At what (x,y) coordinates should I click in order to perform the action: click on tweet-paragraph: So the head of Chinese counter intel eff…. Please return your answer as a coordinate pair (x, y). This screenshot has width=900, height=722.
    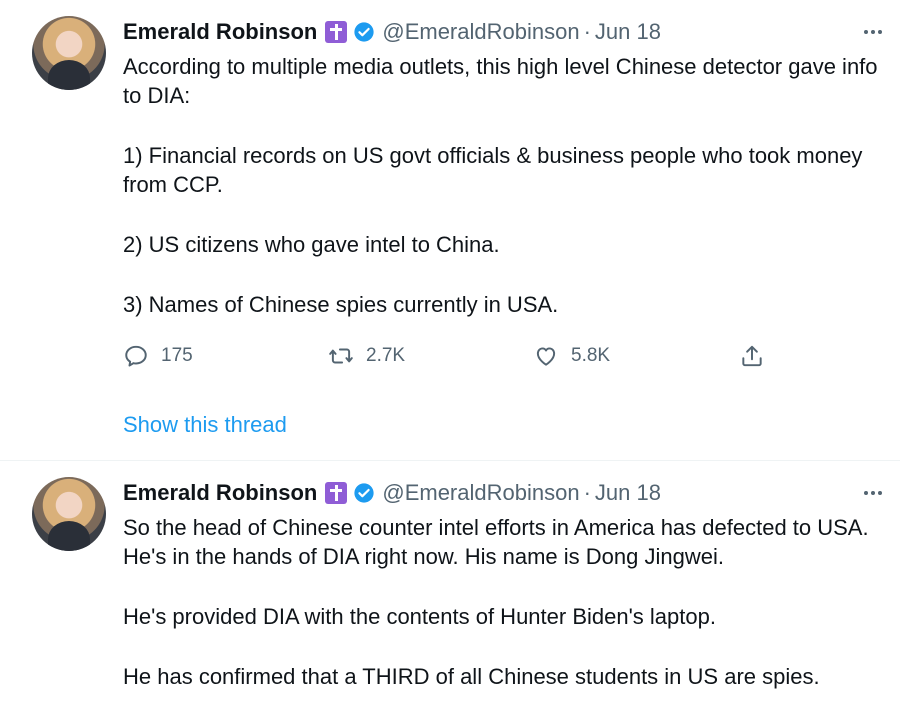
    Looking at the image, I should click on (496, 542).